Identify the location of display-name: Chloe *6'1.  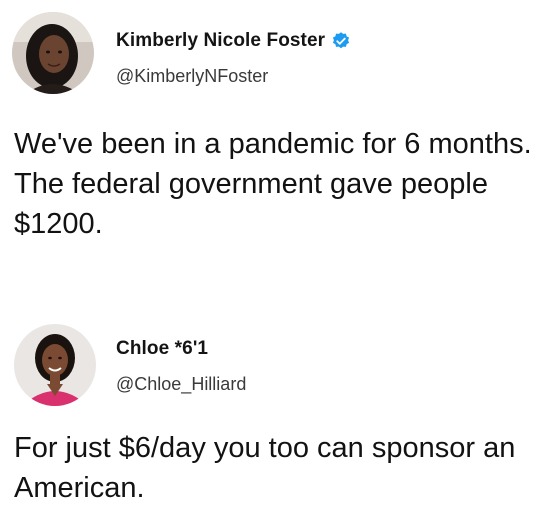
(162, 349).